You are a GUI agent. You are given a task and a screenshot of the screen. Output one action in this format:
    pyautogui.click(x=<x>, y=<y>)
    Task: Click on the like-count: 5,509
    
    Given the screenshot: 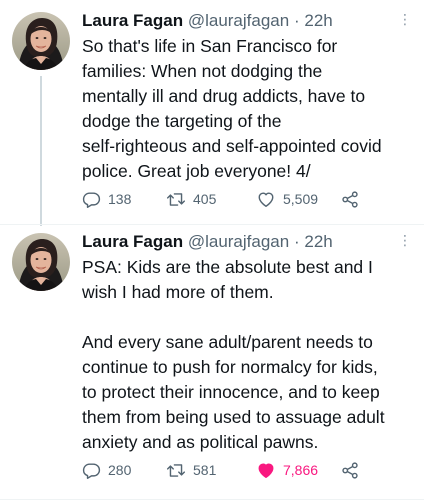 What is the action you would take?
    pyautogui.click(x=301, y=199)
    